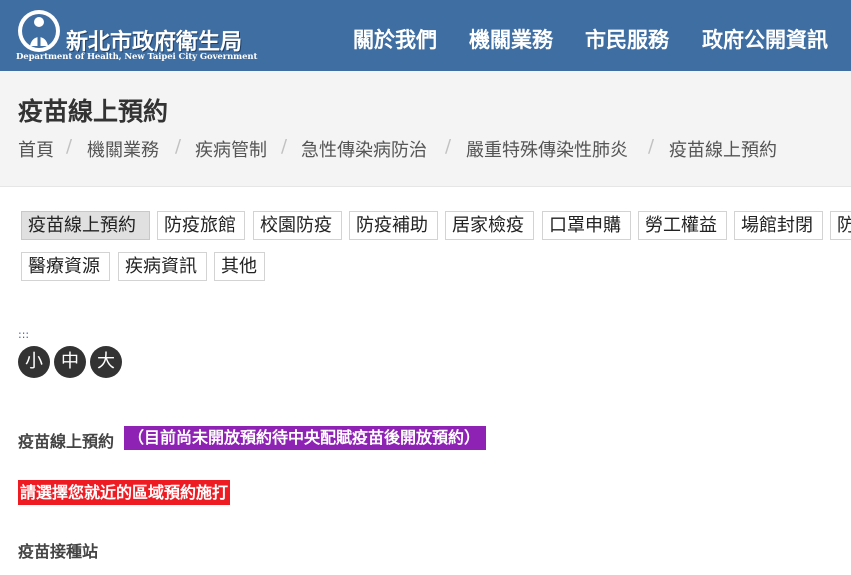  I want to click on nav-open-government-info: 政府公開資訊, so click(765, 39).